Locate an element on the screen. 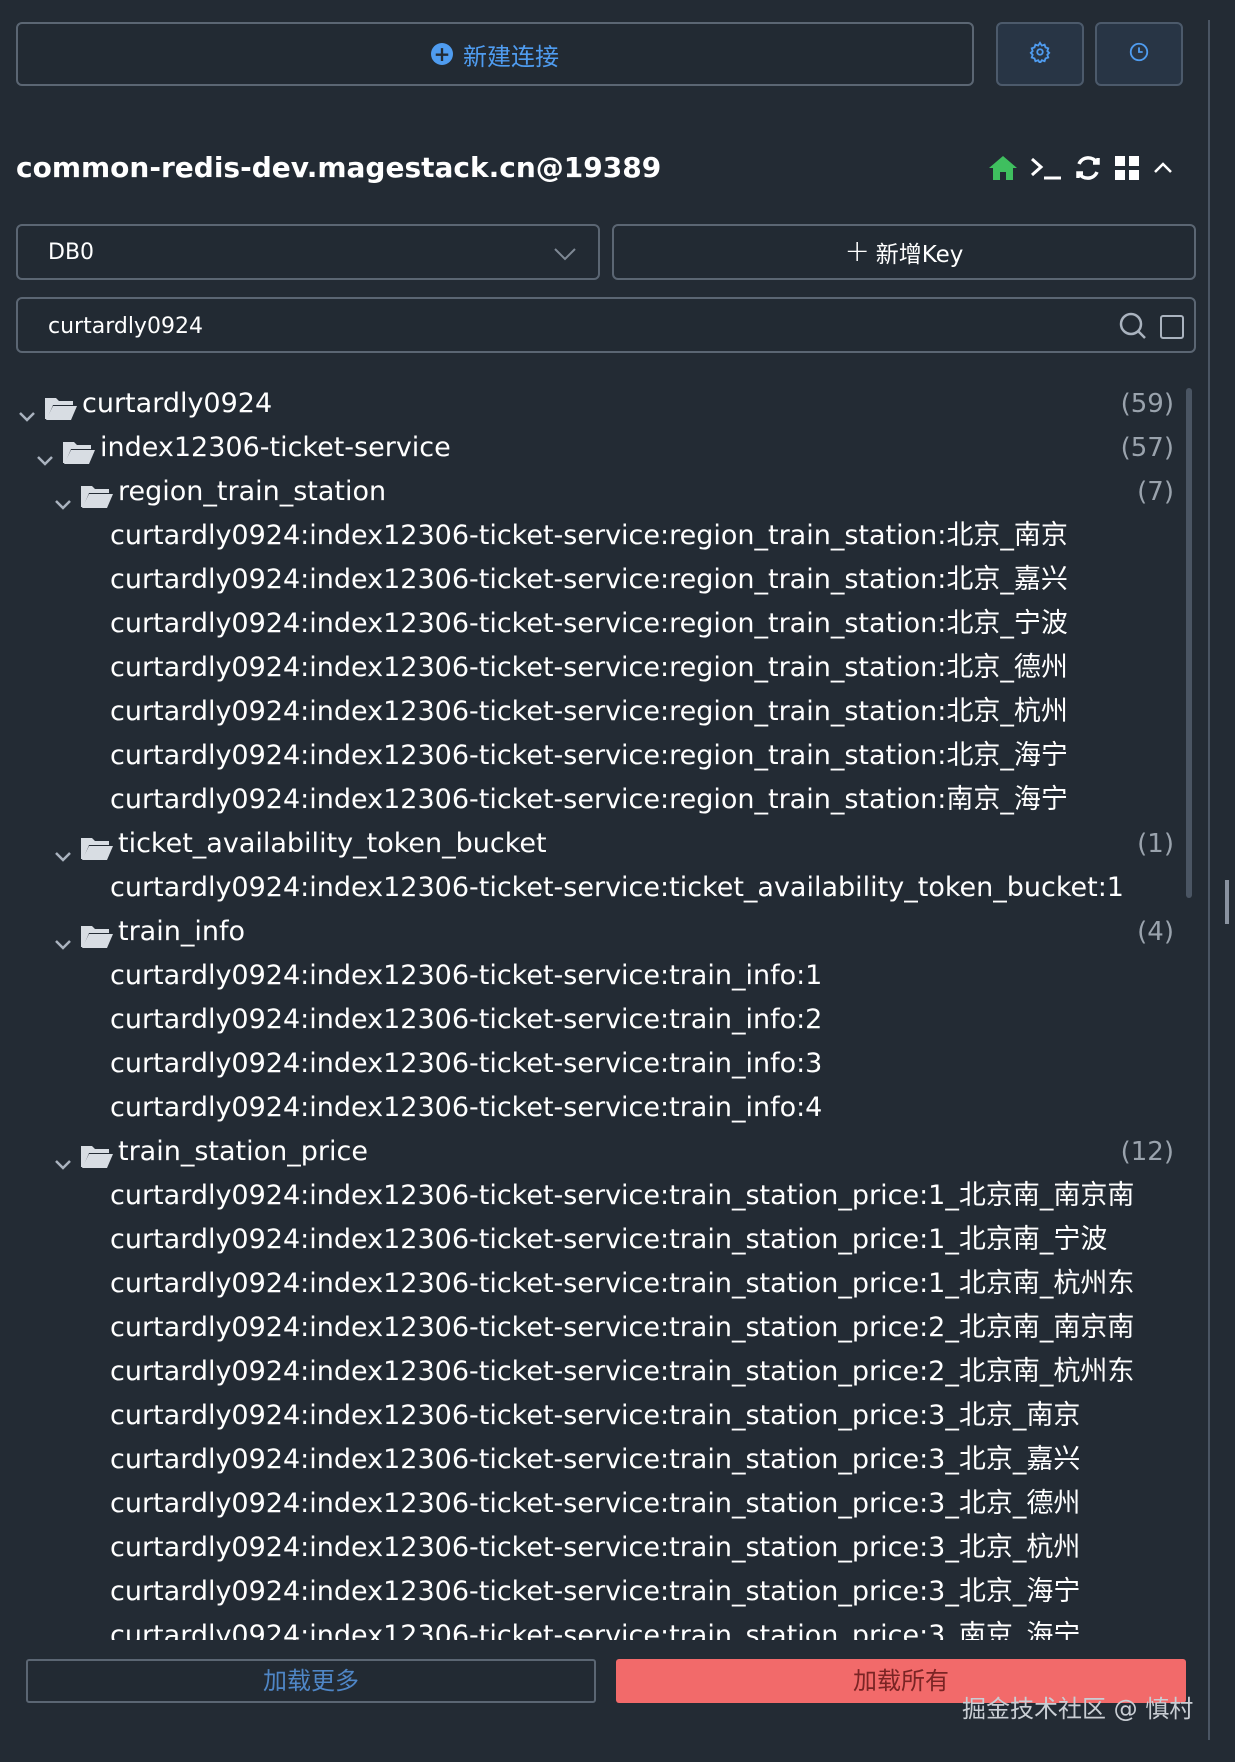 This screenshot has height=1762, width=1235. clock-icon is located at coordinates (1139, 54).